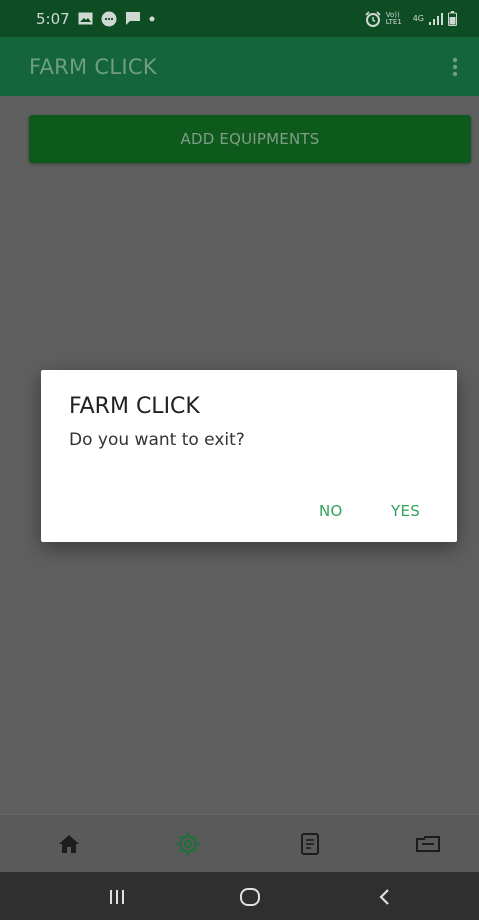 The height and width of the screenshot is (920, 479). I want to click on signal-icon, so click(436, 18).